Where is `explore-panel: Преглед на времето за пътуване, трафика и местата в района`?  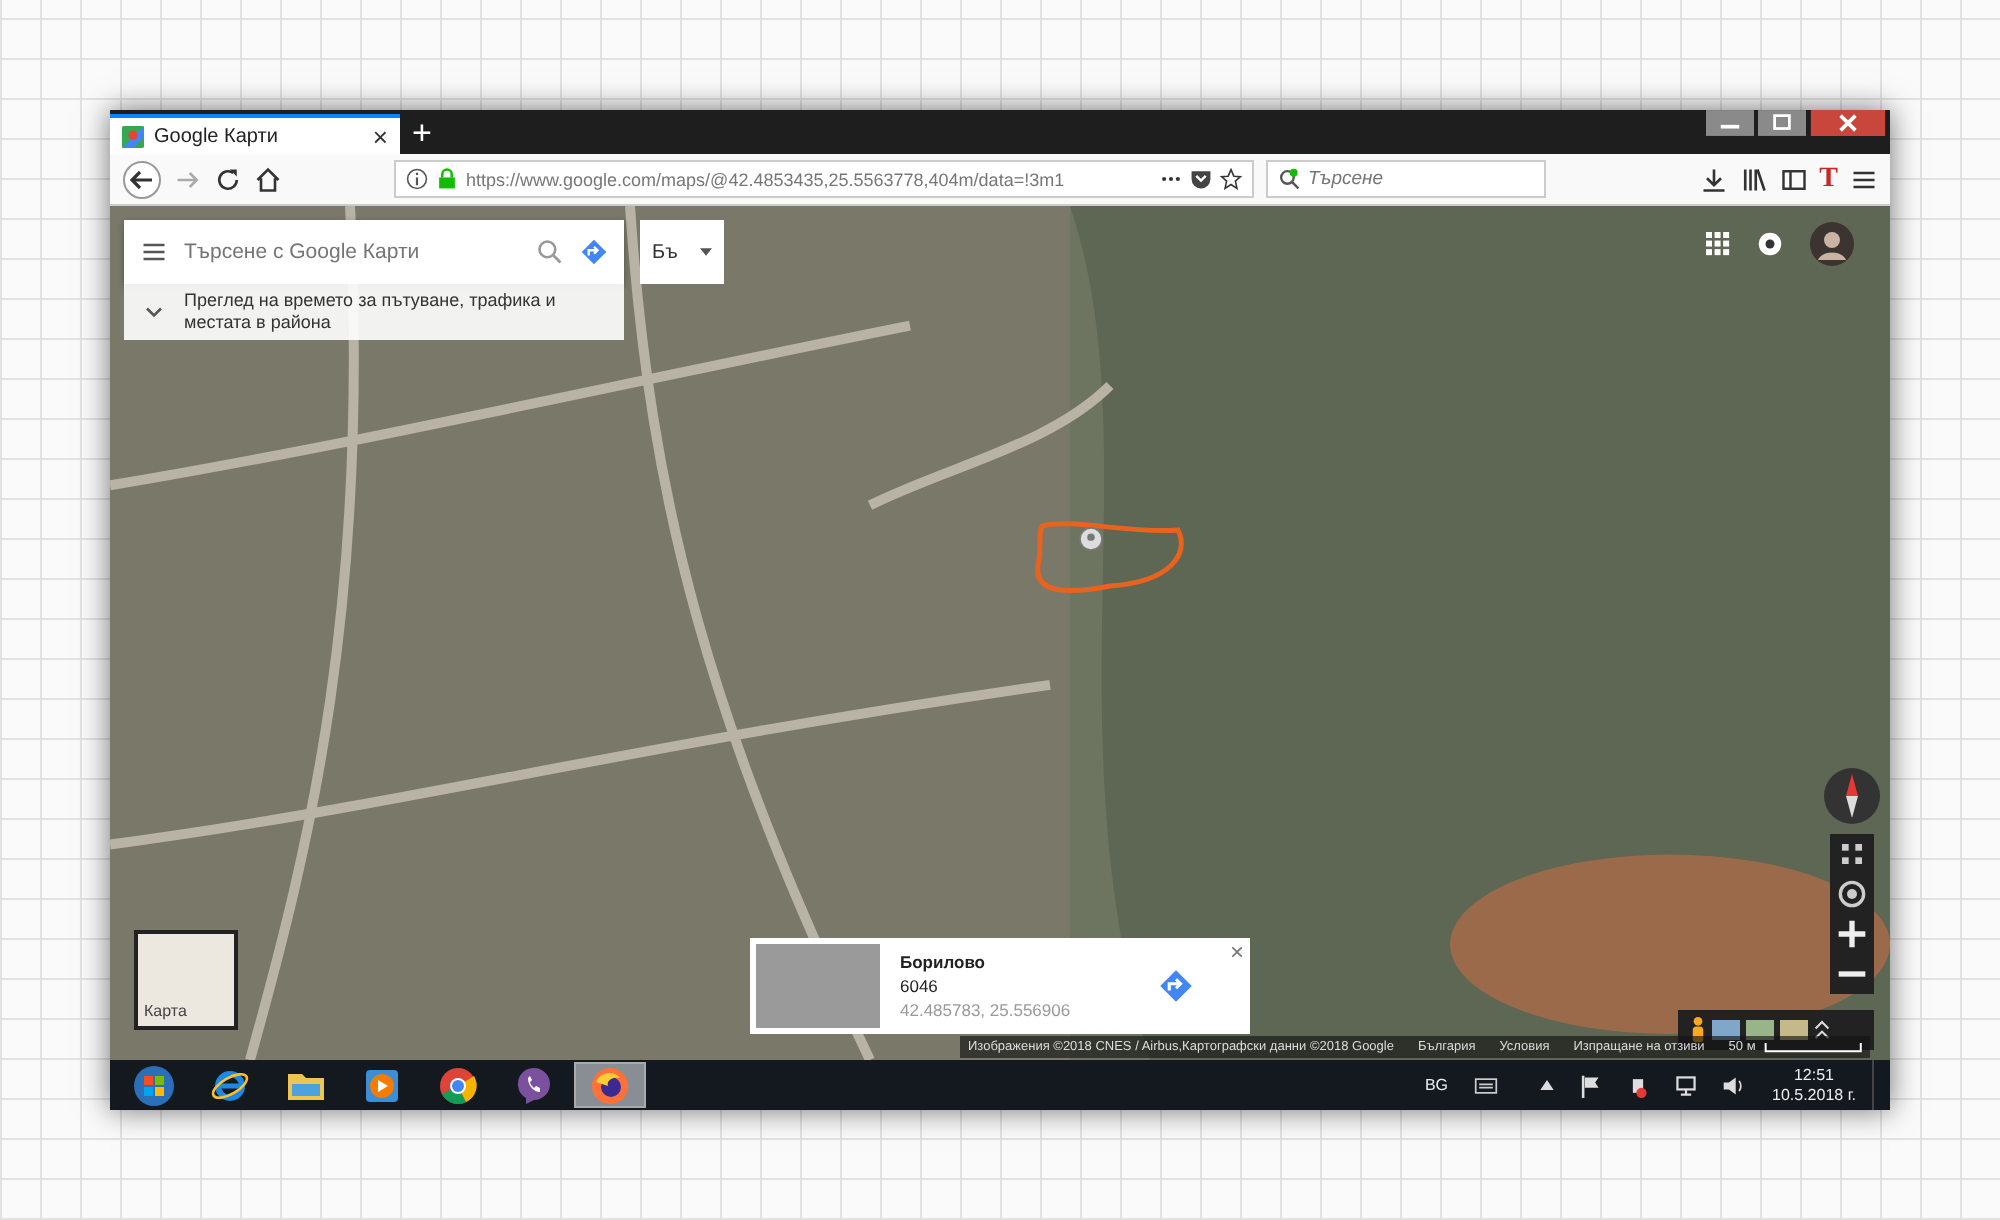
explore-panel: Преглед на времето за пътуване, трафика и местата в района is located at coordinates (374, 312).